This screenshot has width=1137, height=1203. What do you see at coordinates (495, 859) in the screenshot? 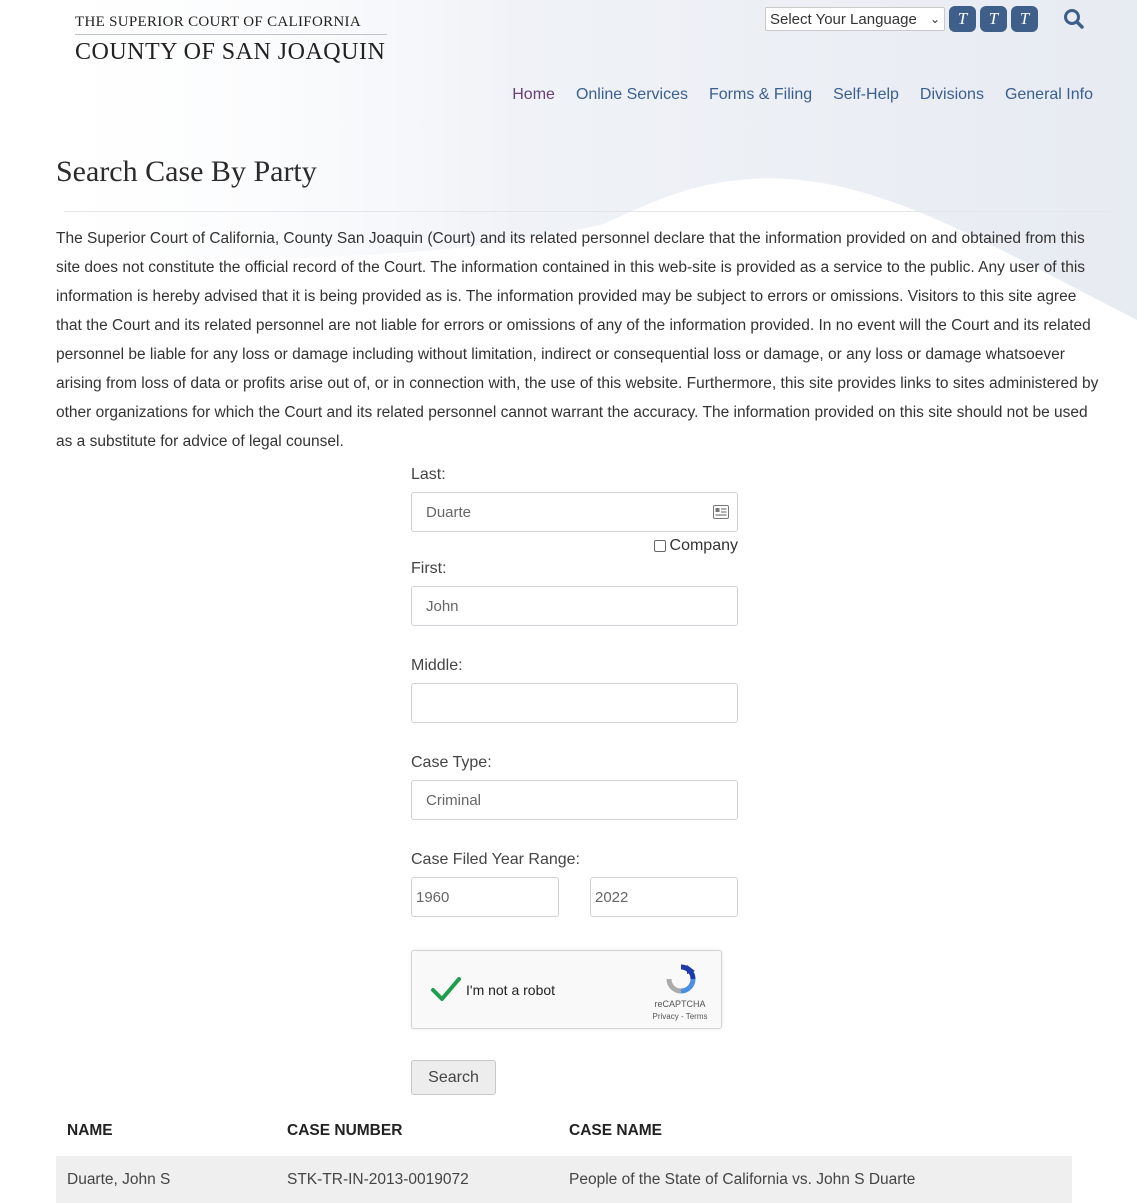
I see `year-range-label: Case Filed Year Range:` at bounding box center [495, 859].